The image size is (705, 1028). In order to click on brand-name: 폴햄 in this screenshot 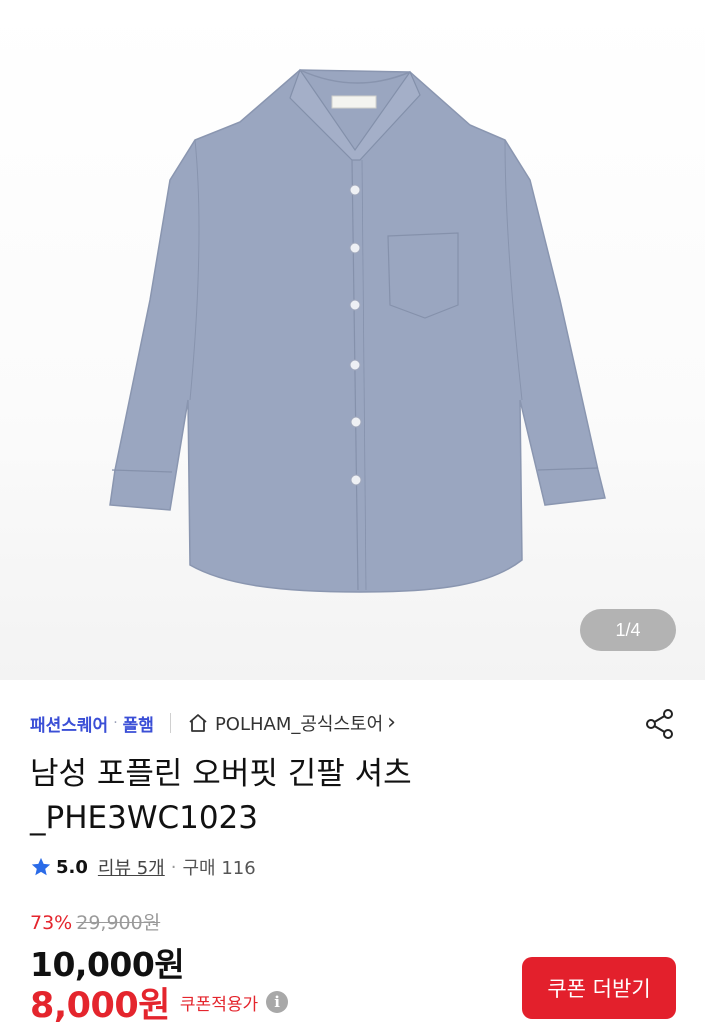, I will do `click(138, 723)`.